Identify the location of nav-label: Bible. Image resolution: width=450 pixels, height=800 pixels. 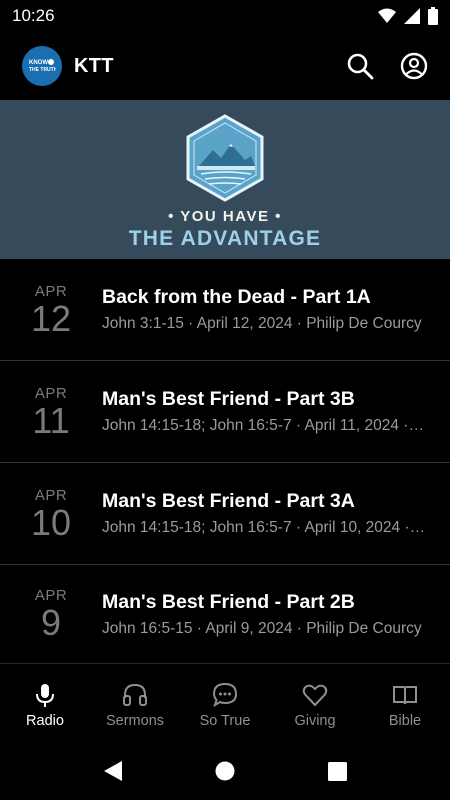
(405, 720).